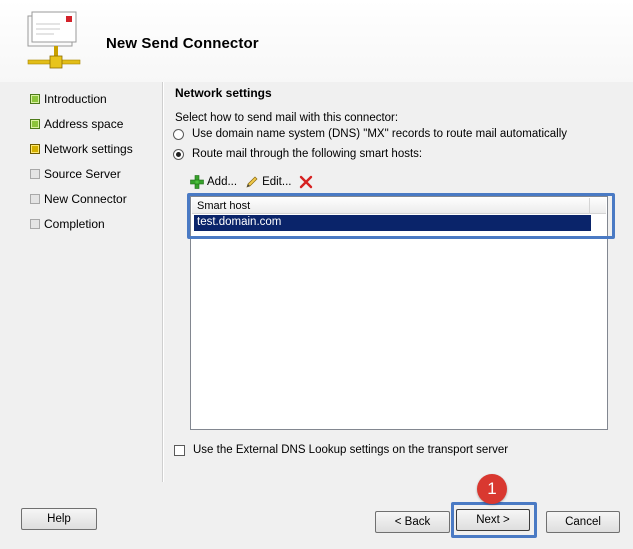 This screenshot has height=549, width=633. What do you see at coordinates (54, 40) in the screenshot?
I see `send-connector-icon` at bounding box center [54, 40].